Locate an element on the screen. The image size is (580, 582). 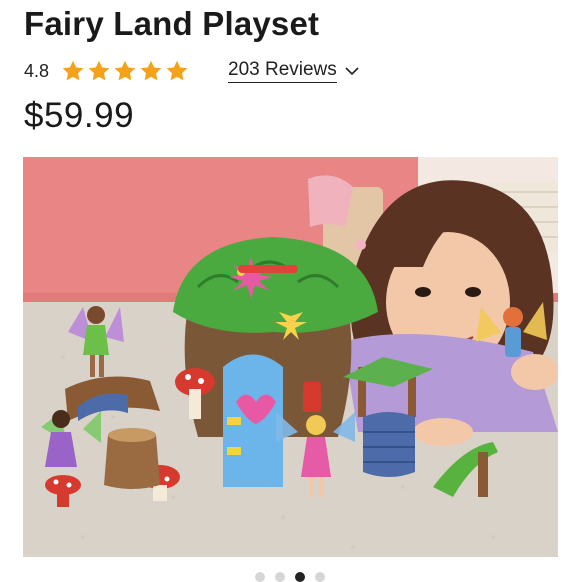
reviews-count: 203 Reviews is located at coordinates (282, 71).